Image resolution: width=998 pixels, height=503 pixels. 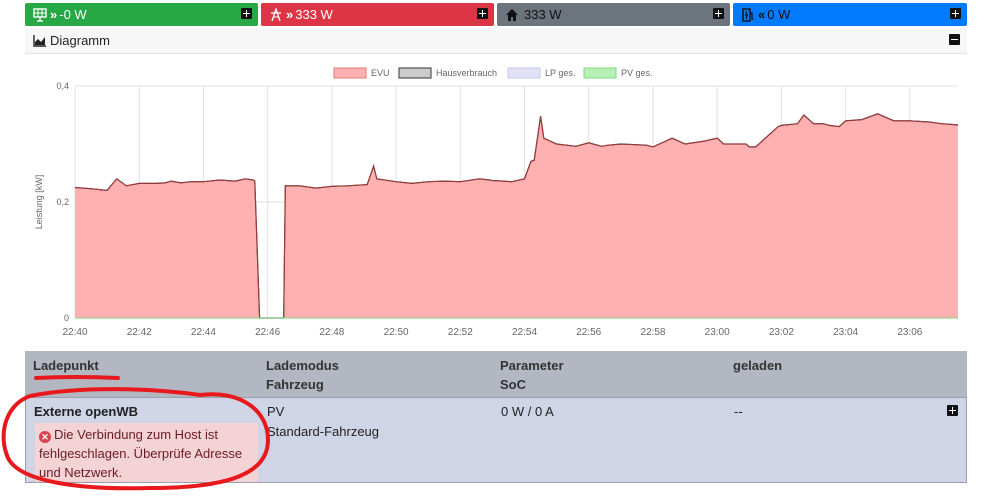 I want to click on legend-label: LP ges., so click(x=560, y=73).